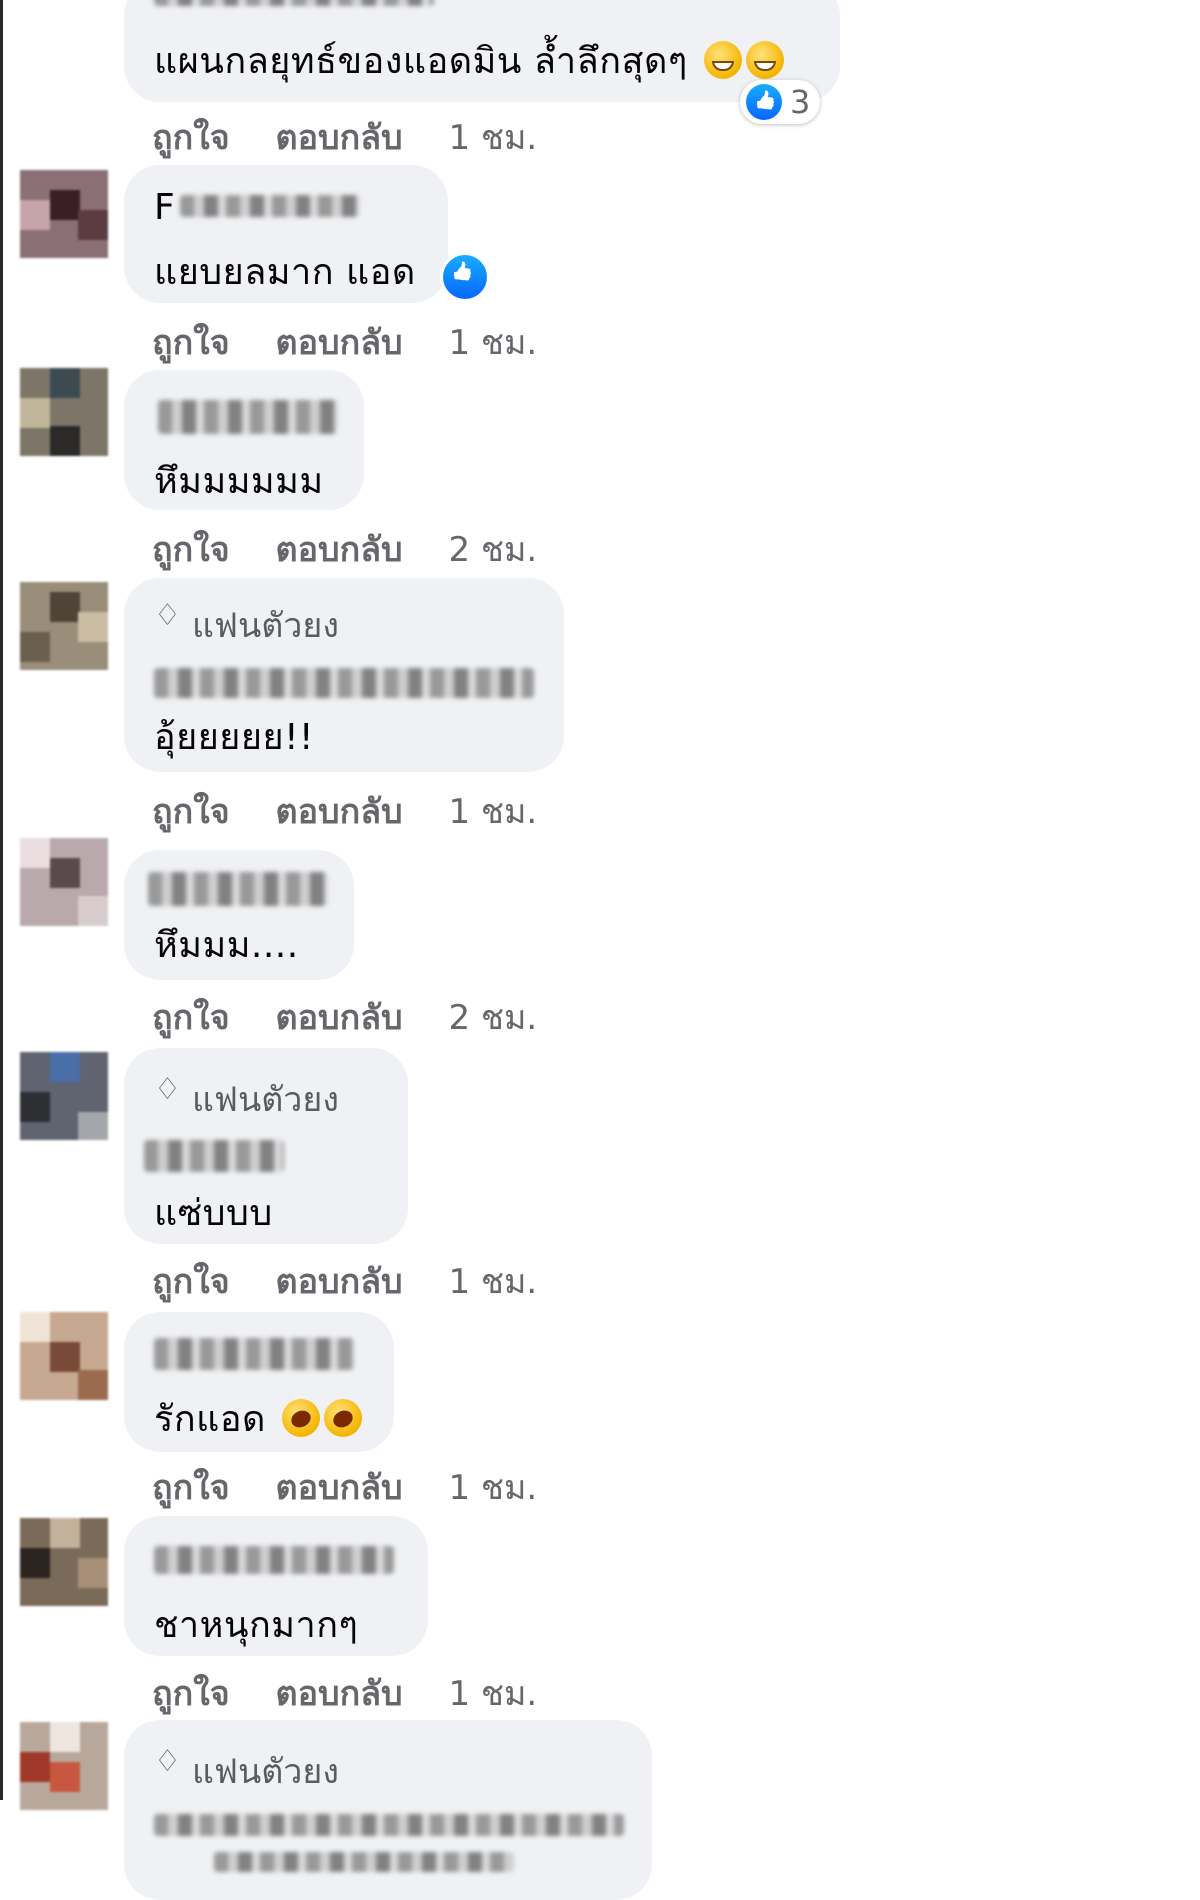  I want to click on comment-text-label: แผนกลยุทธ์ของแอดมิน ล้ำลึกสุดๆ, so click(421, 61).